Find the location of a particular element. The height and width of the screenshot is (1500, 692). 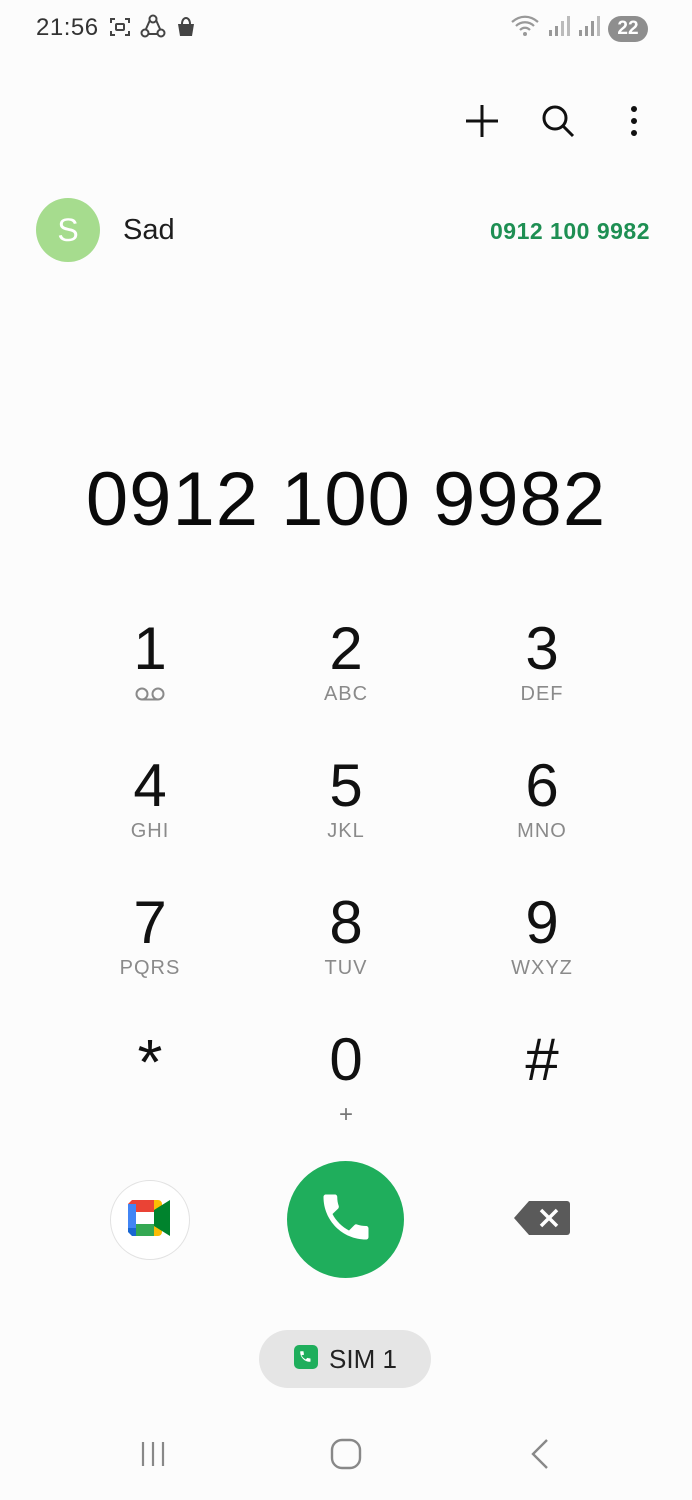

key-digit: 1 is located at coordinates (150, 648).